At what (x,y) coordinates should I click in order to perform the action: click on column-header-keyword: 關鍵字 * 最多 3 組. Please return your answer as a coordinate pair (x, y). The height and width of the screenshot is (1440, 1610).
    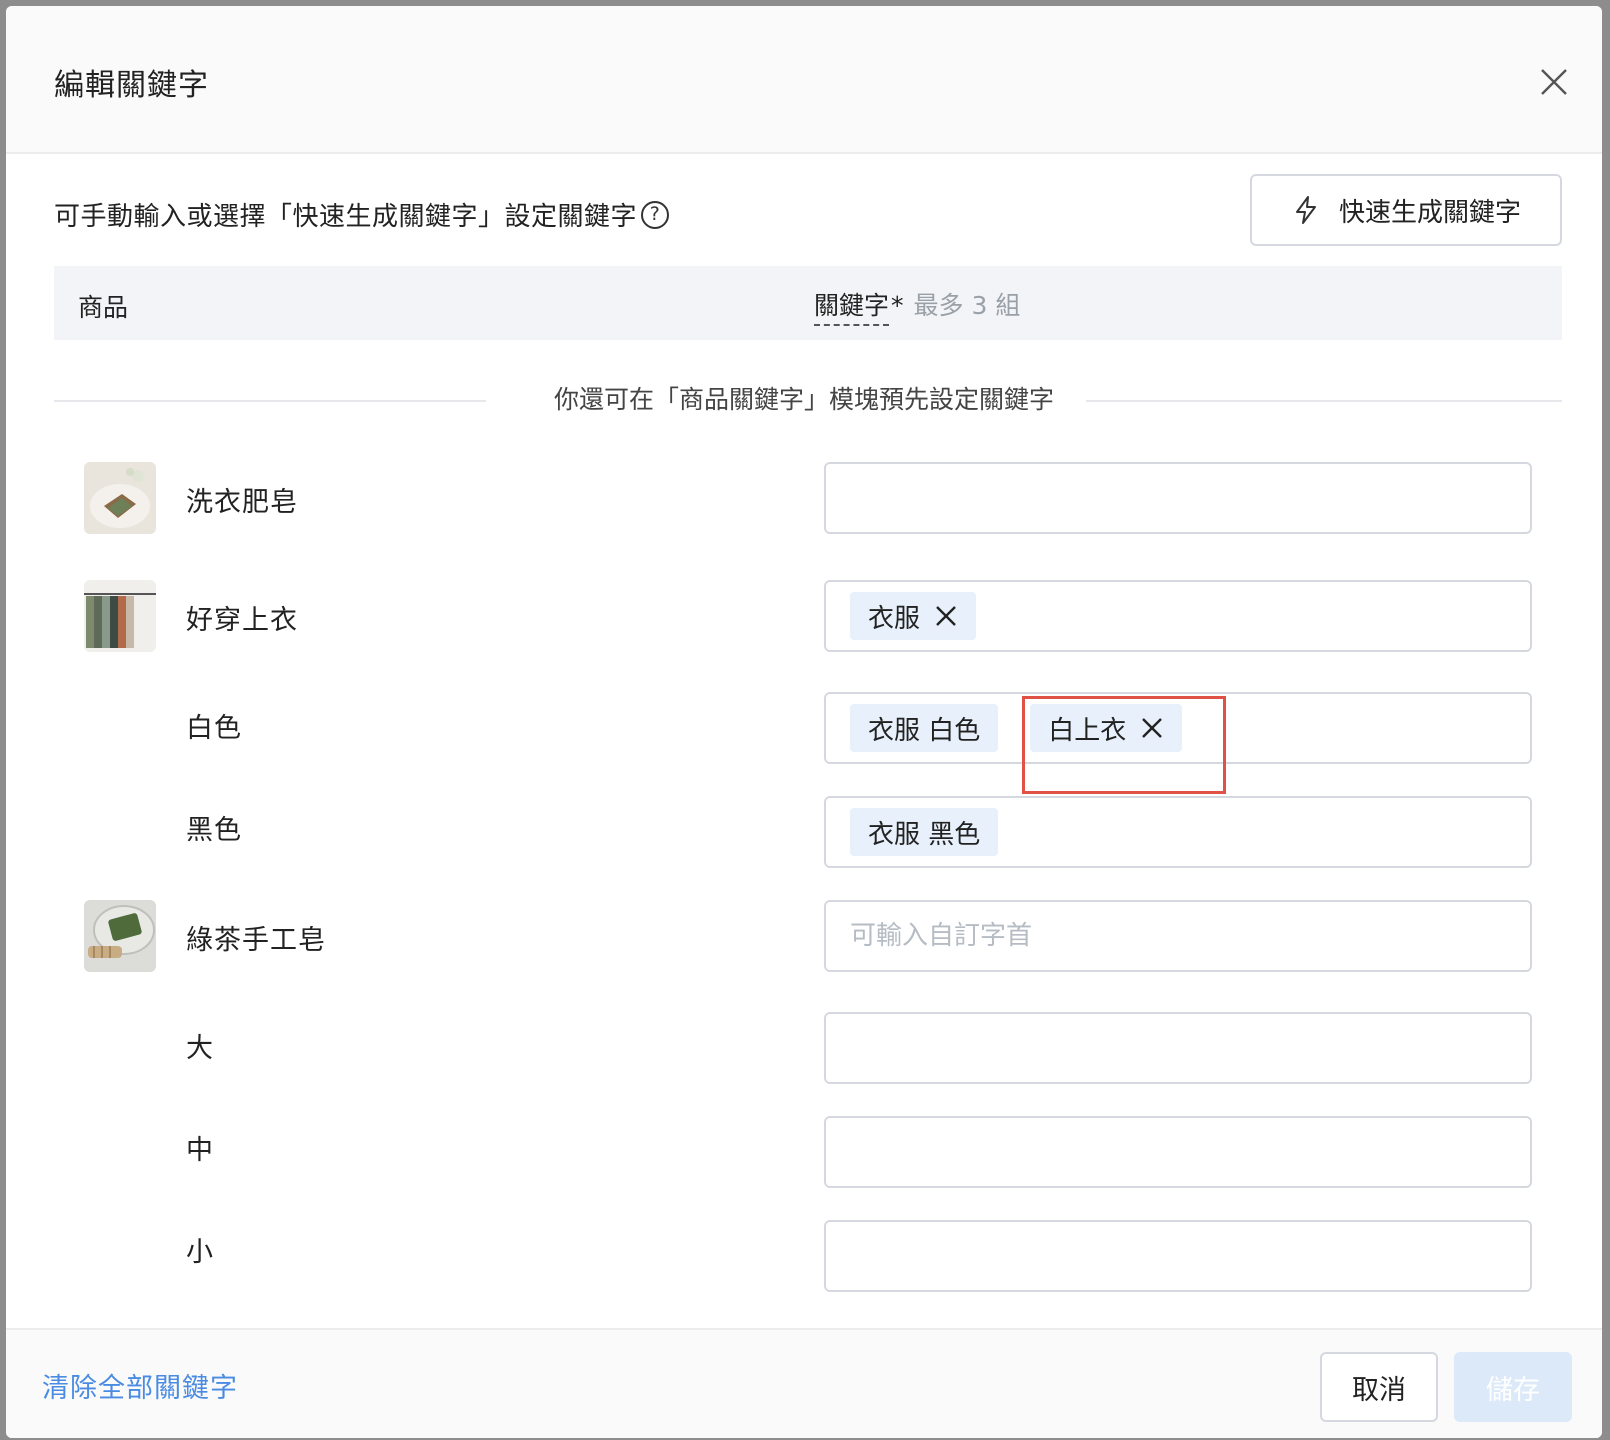
    Looking at the image, I should click on (917, 306).